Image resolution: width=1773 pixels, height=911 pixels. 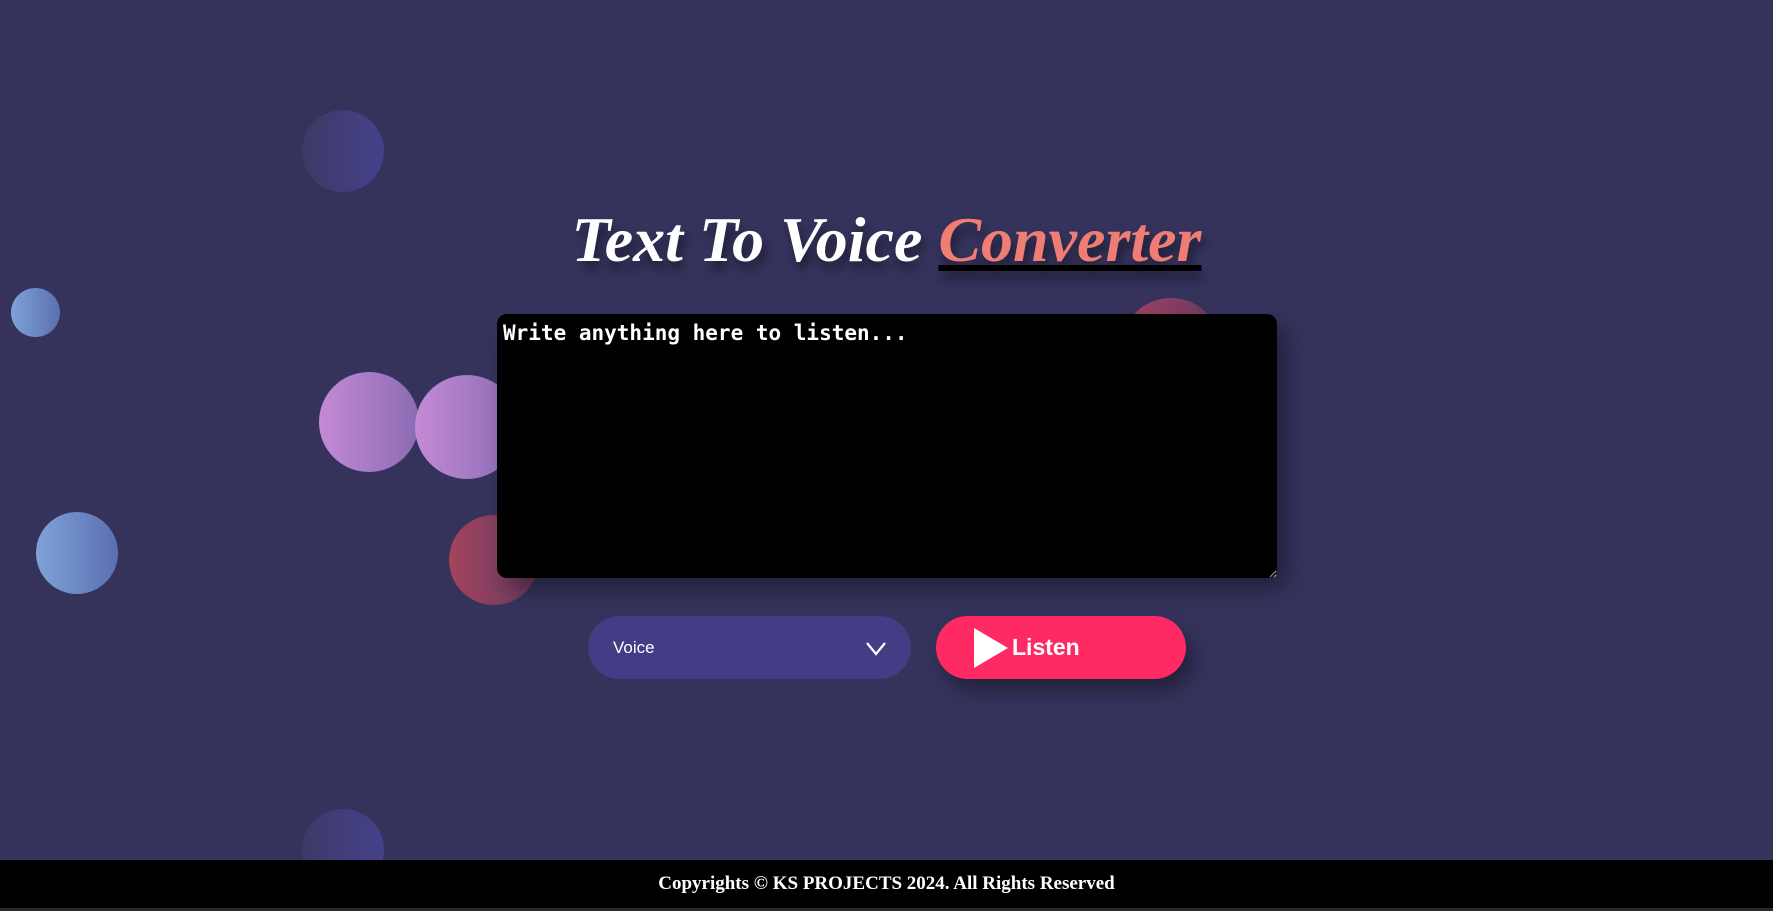 I want to click on listen-button: Listen, so click(x=1061, y=647).